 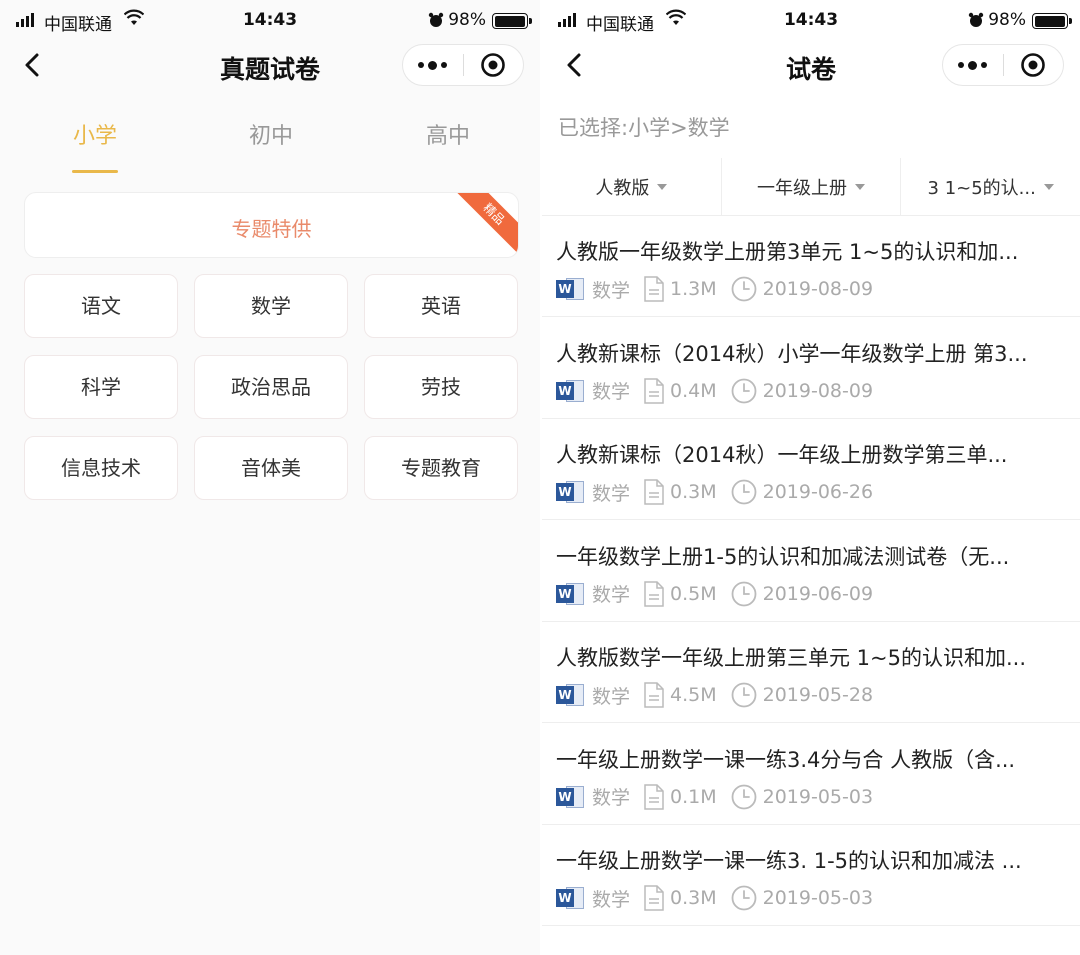 I want to click on paper-meta: W 数学 0.5M 2019-06-09, so click(x=714, y=593).